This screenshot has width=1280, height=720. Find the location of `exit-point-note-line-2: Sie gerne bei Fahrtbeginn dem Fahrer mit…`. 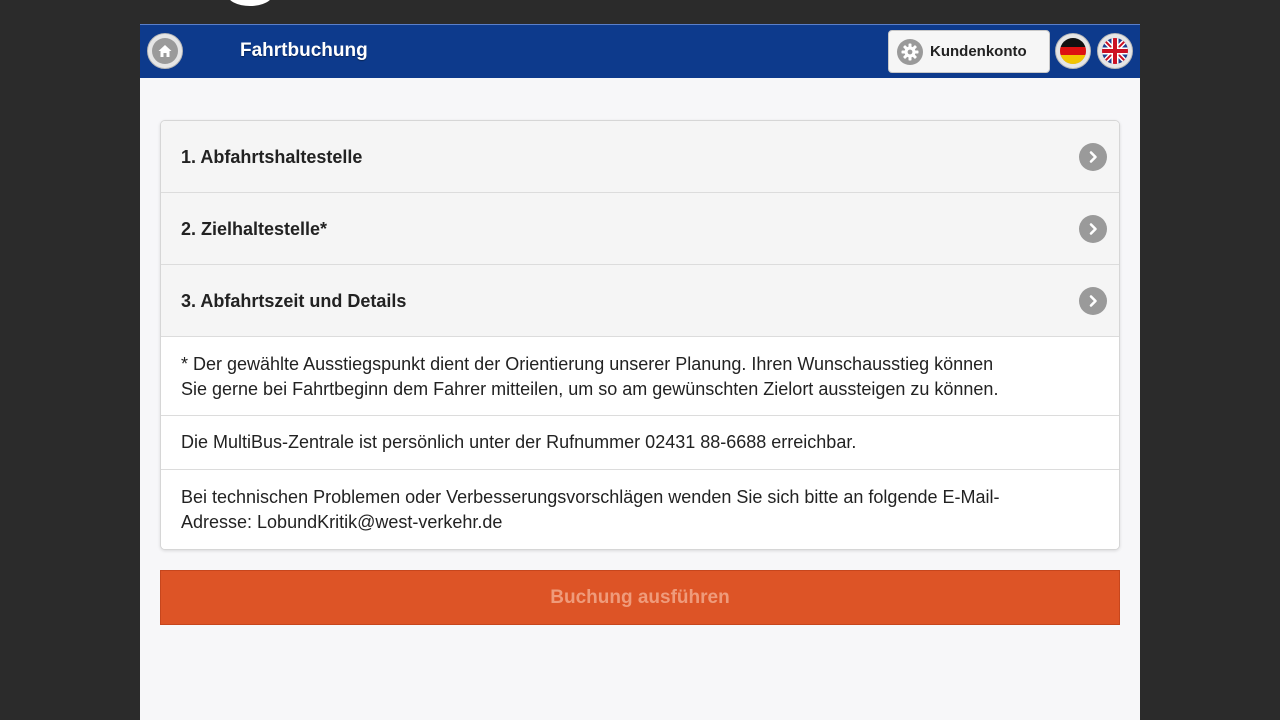

exit-point-note-line-2: Sie gerne bei Fahrtbeginn dem Fahrer mit… is located at coordinates (590, 389).